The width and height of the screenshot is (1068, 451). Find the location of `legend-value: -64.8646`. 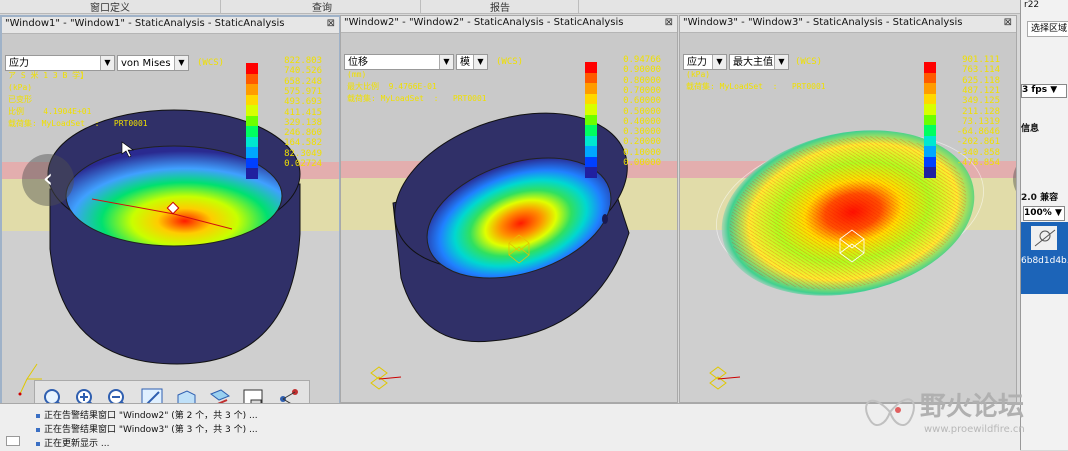

legend-value: -64.8646 is located at coordinates (978, 132).